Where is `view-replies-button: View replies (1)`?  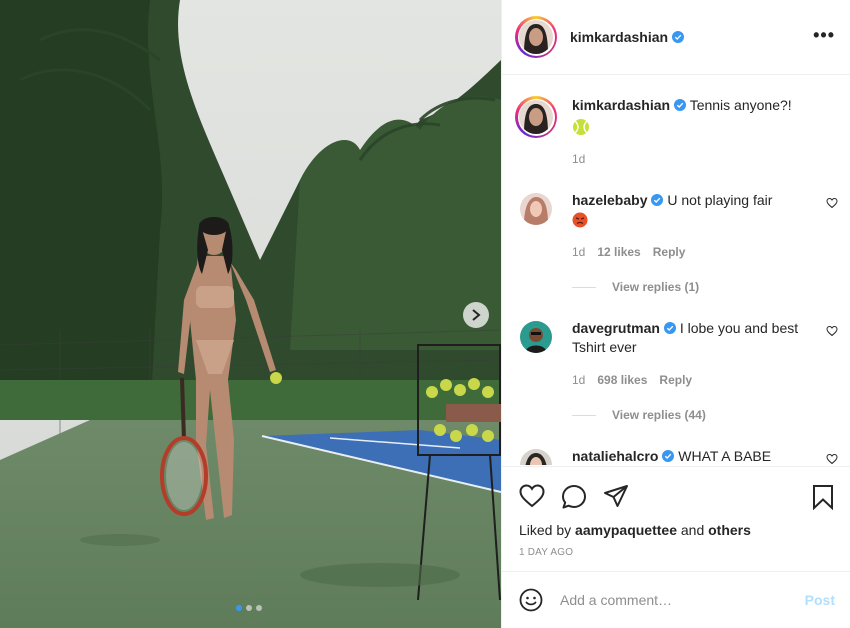
view-replies-button: View replies (1) is located at coordinates (635, 287).